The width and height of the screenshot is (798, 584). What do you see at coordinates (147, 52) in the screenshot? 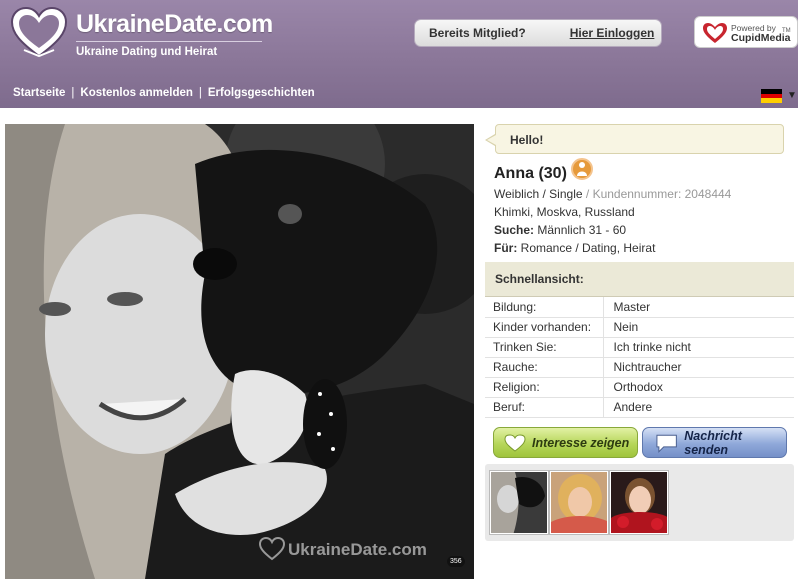
I see `logo-subtitle: Ukraine Dating und Heirat` at bounding box center [147, 52].